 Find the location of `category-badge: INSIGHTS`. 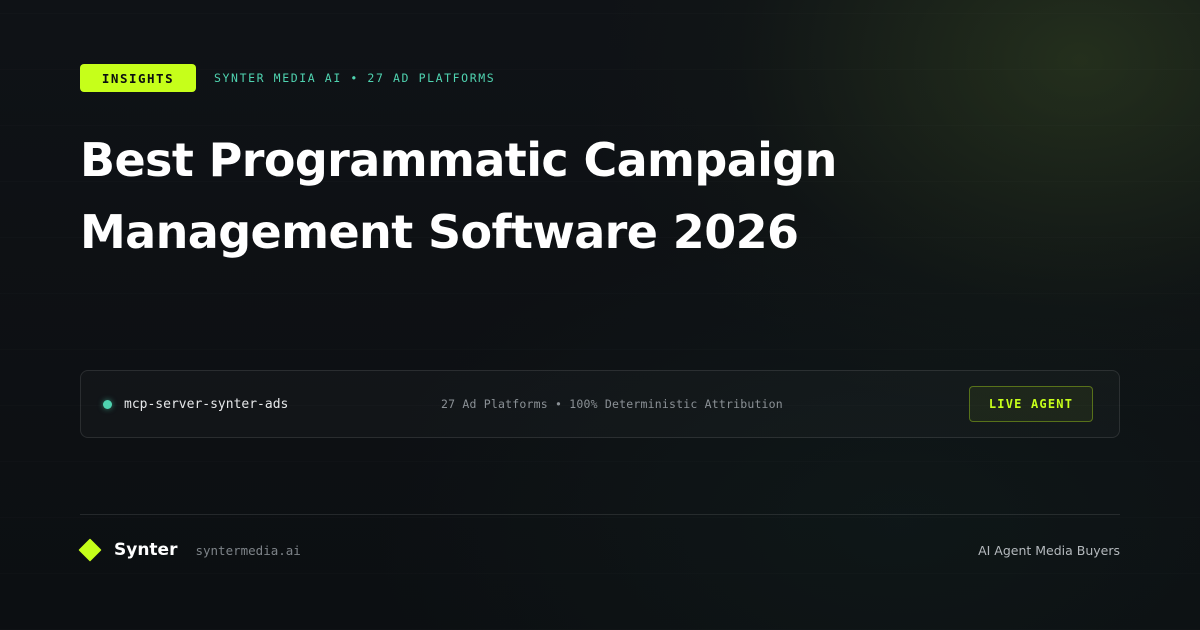

category-badge: INSIGHTS is located at coordinates (138, 78).